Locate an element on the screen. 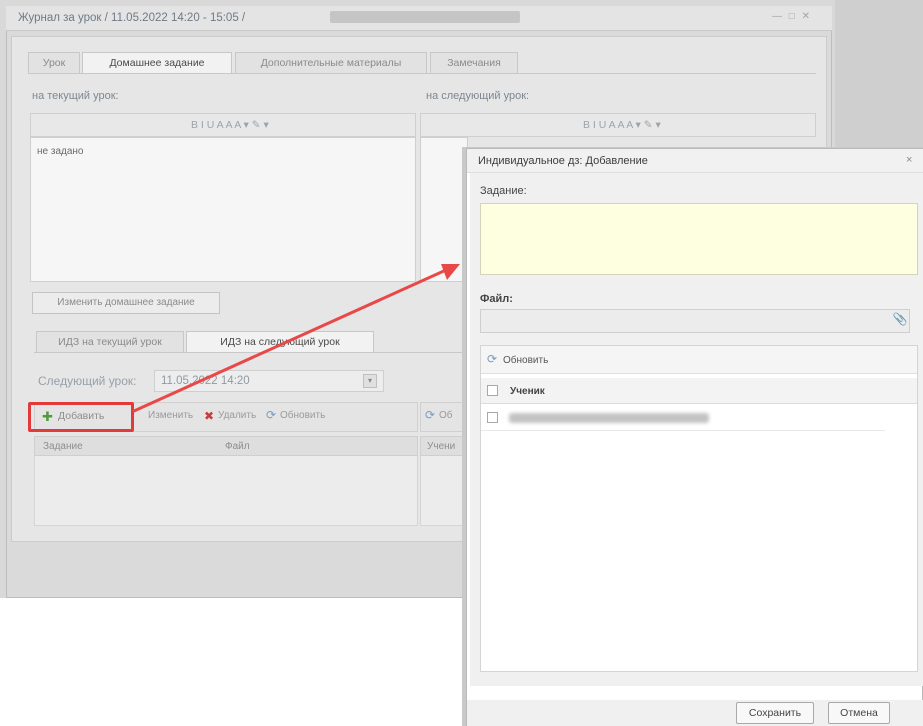  select-all-checkbox is located at coordinates (492, 390).